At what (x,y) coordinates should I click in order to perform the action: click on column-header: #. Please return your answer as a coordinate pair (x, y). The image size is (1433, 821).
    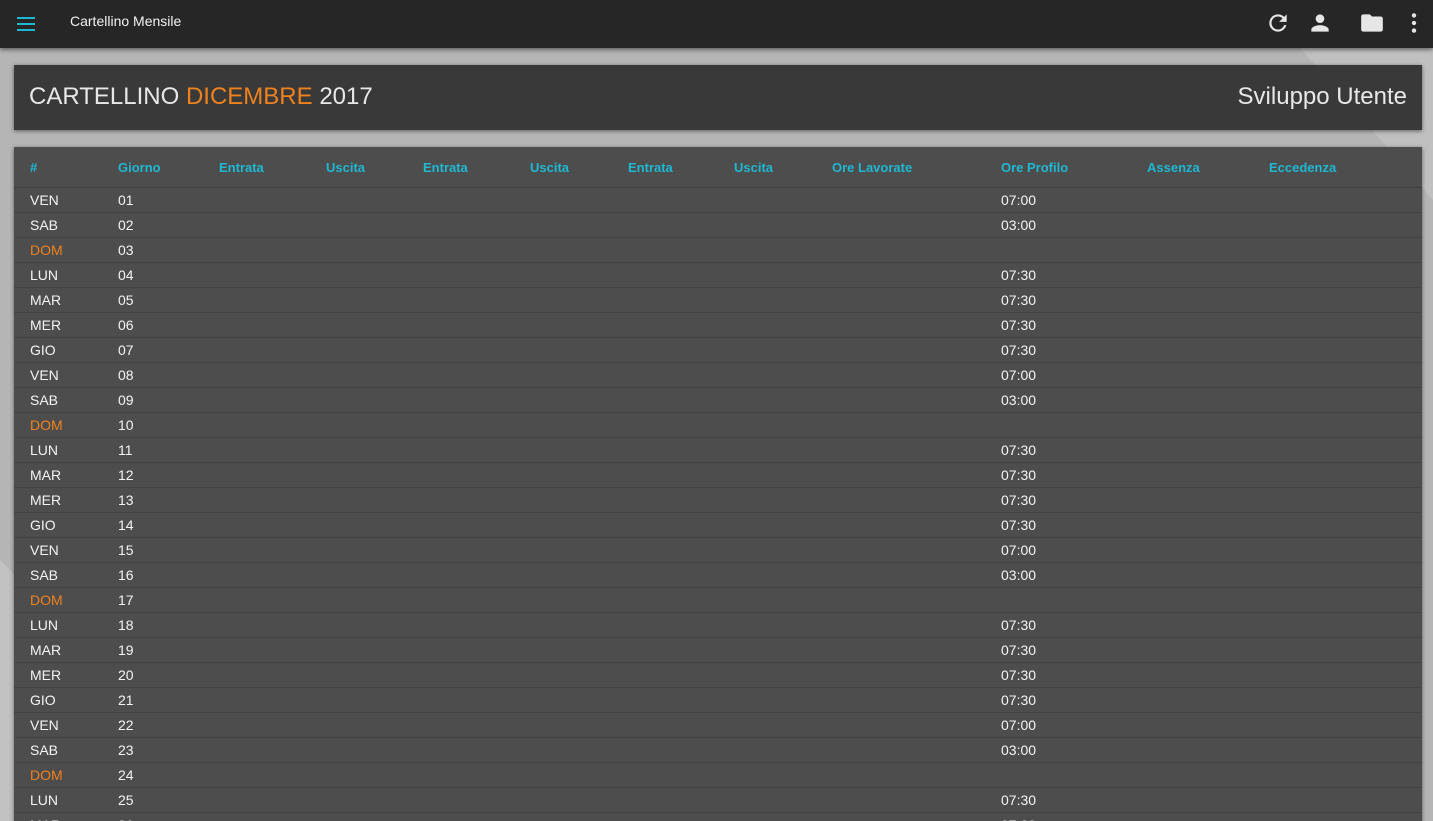
    Looking at the image, I should click on (58, 167).